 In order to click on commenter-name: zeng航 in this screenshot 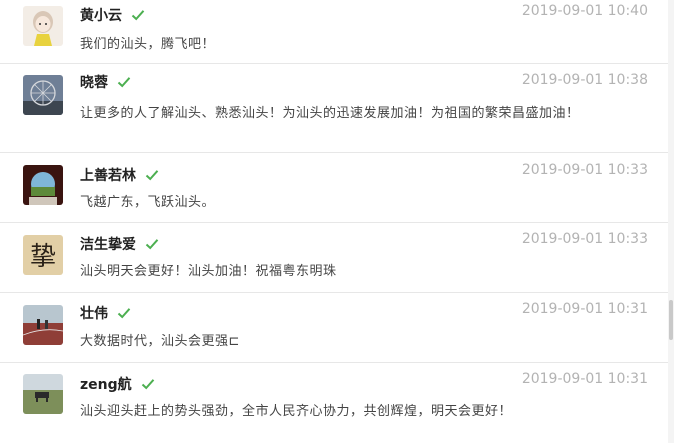, I will do `click(106, 384)`.